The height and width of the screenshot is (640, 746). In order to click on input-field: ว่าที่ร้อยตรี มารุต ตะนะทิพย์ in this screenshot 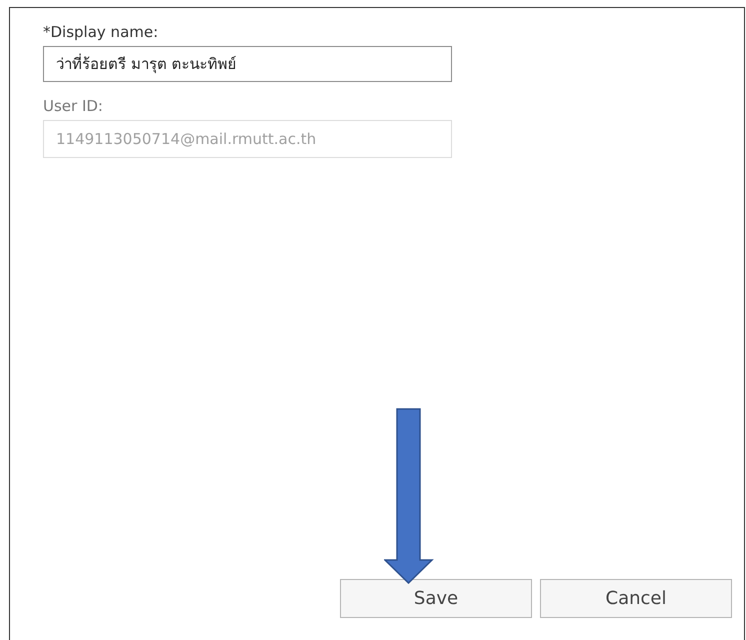, I will do `click(247, 64)`.